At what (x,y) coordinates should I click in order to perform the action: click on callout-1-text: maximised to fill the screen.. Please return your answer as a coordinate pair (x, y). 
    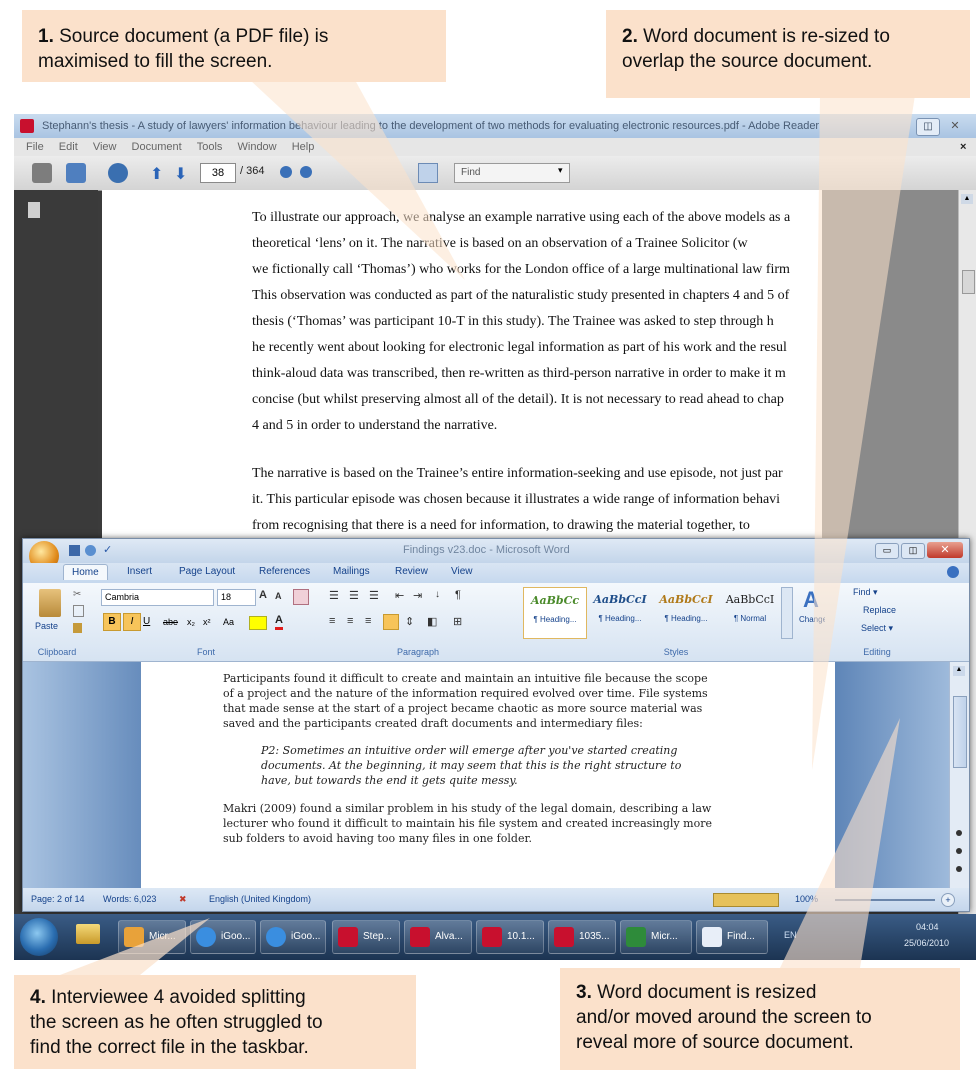
    Looking at the image, I should click on (155, 61).